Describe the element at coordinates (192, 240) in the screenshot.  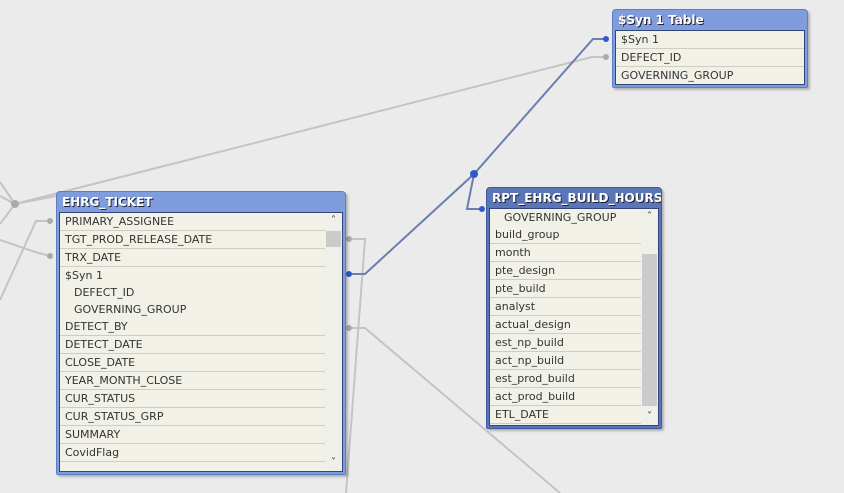
I see `field-row: TGT_PROD_RELEASE_DATE` at that location.